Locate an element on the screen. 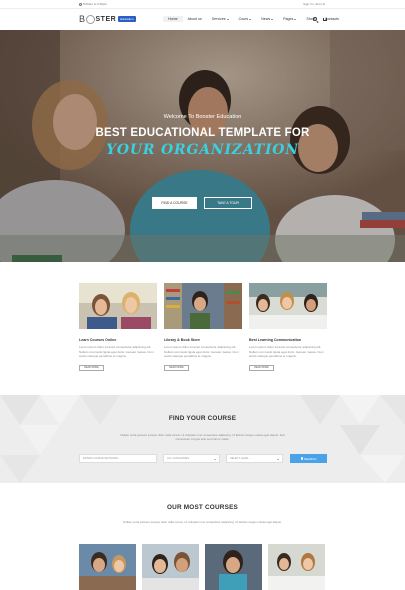 Image resolution: width=405 pixels, height=590 pixels. nav-label: About us is located at coordinates (194, 19).